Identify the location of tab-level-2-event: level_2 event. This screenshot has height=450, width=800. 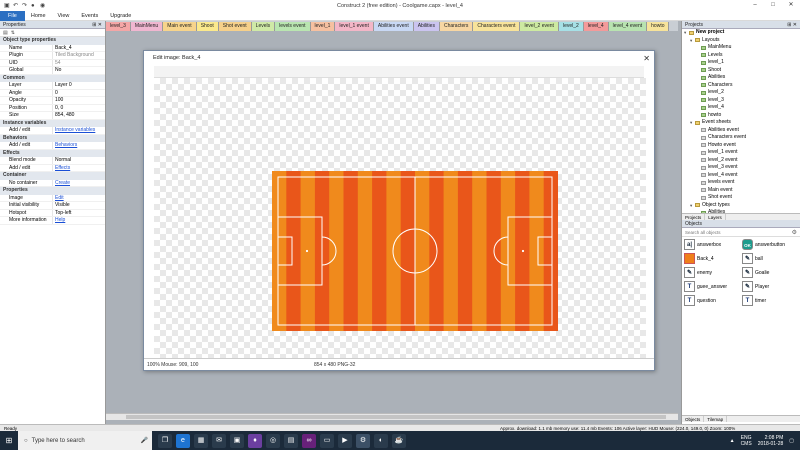
(539, 26).